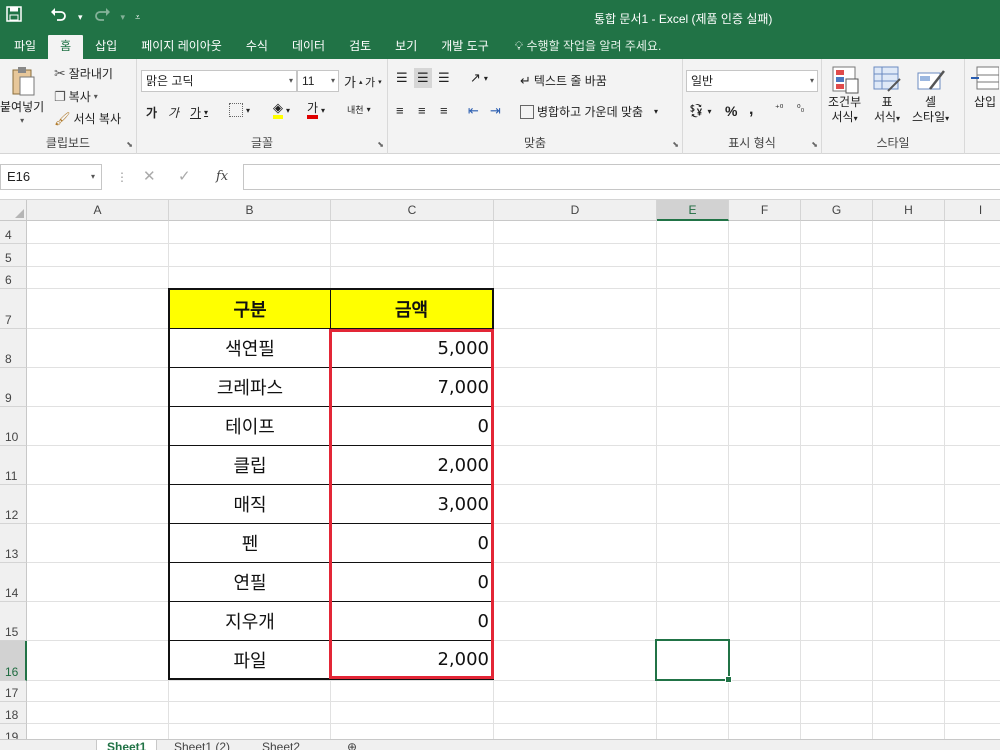 The height and width of the screenshot is (750, 1000). What do you see at coordinates (800, 108) in the screenshot?
I see `decrease-decimal-button: ⁰₀` at bounding box center [800, 108].